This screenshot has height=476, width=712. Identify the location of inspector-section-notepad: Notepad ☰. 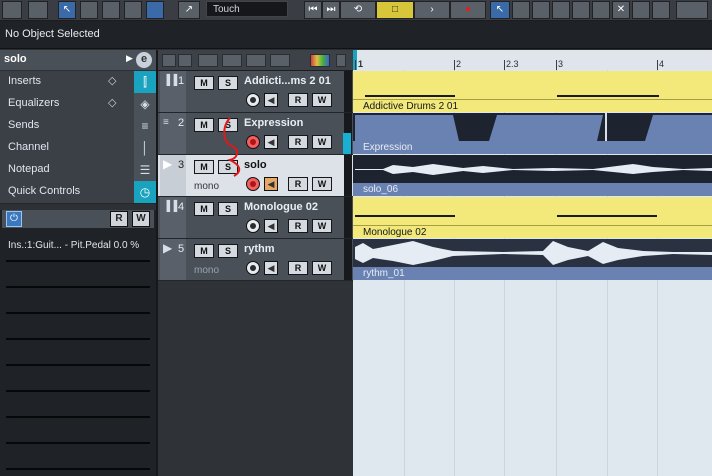
(78, 170).